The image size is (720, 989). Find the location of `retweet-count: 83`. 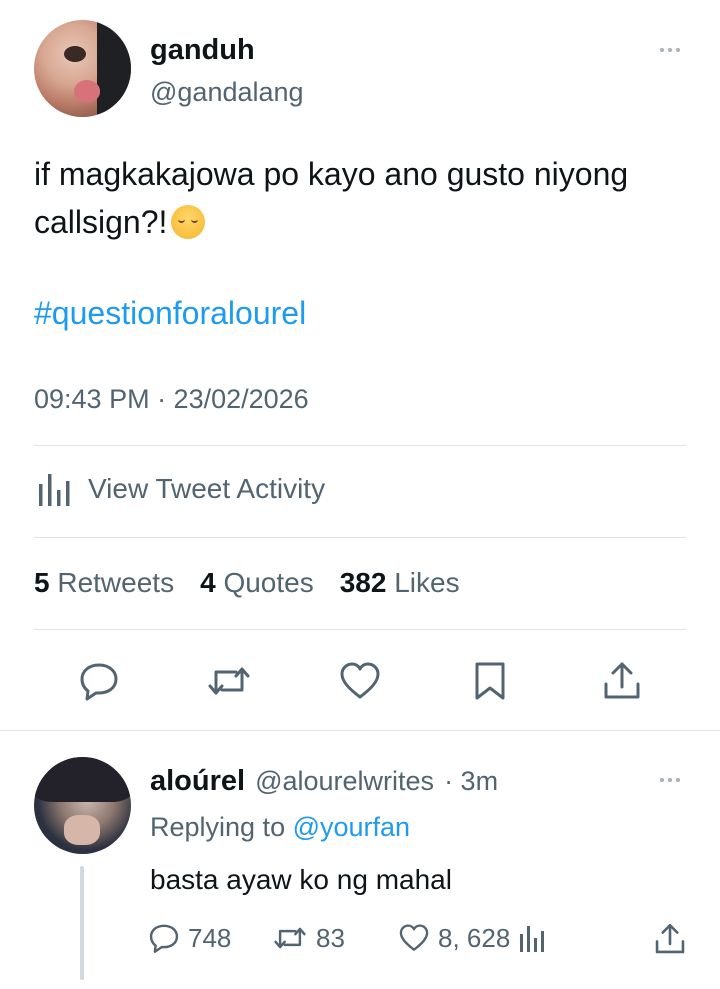

retweet-count: 83 is located at coordinates (330, 937).